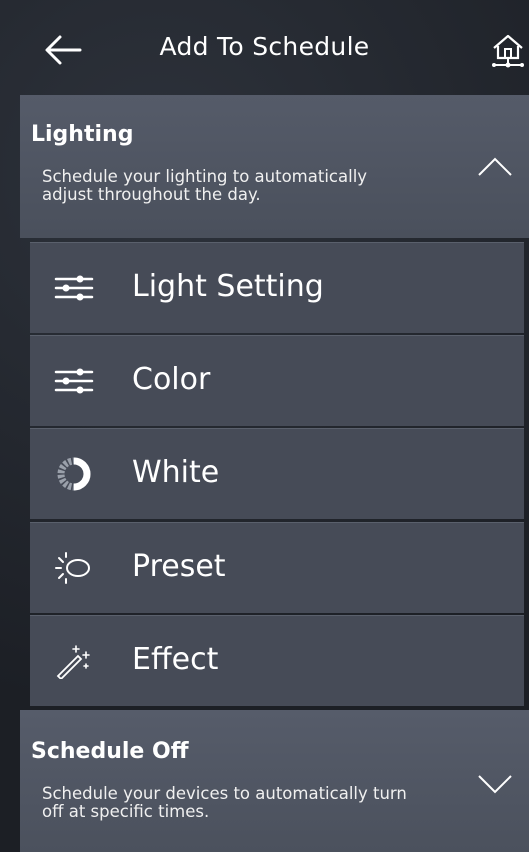  I want to click on menu-item-label: Effect, so click(175, 659).